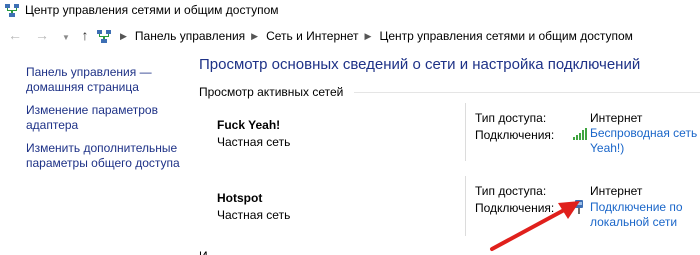  Describe the element at coordinates (580, 134) in the screenshot. I see `wifi-signal-icon` at that location.